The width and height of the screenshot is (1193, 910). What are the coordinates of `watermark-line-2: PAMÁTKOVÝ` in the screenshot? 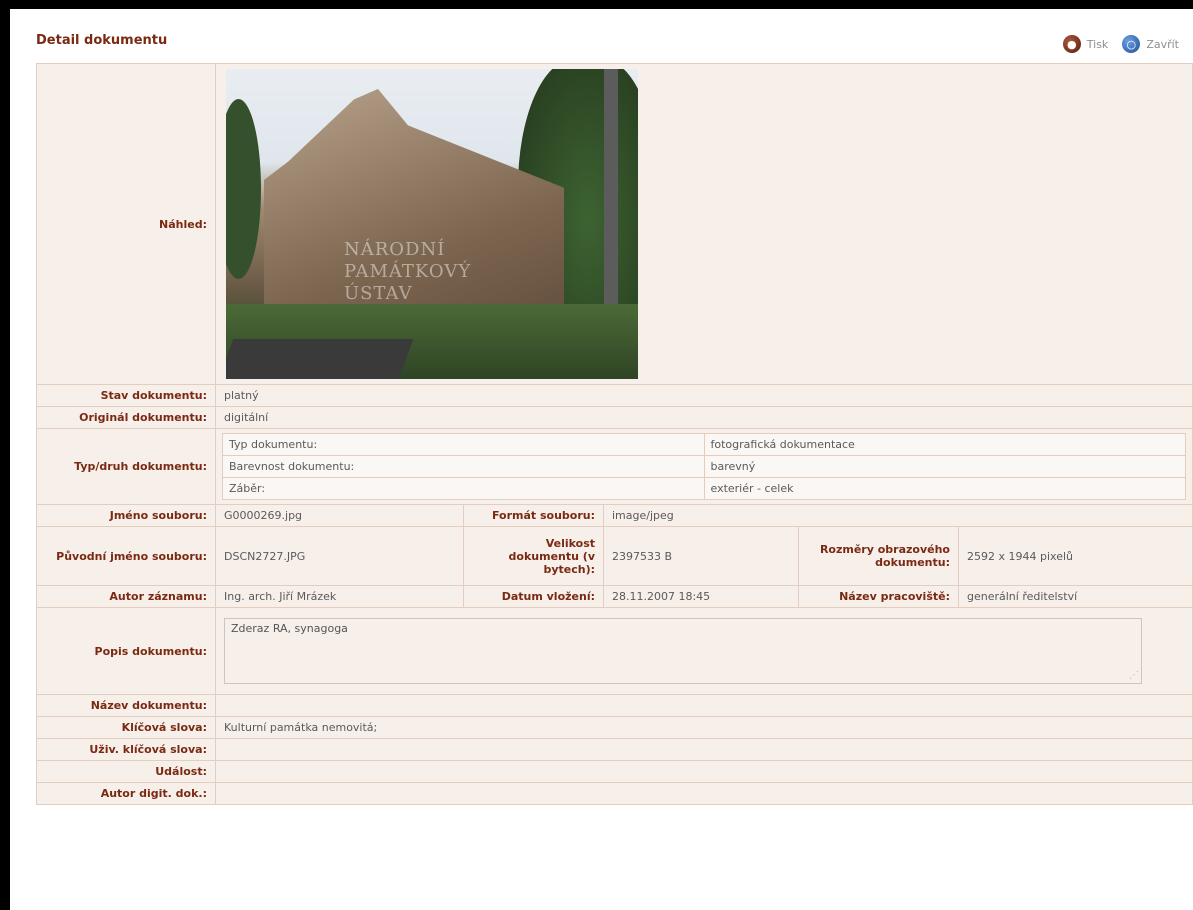 It's located at (408, 271).